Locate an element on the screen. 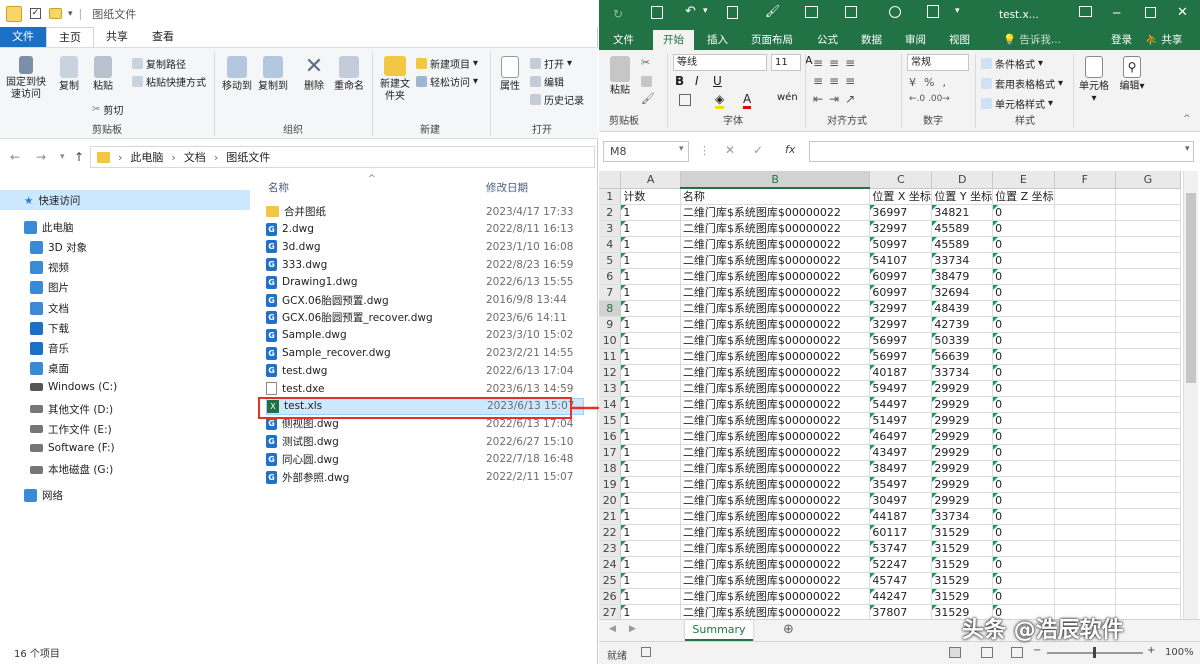  back-arrow-icon: ← is located at coordinates (15, 157).